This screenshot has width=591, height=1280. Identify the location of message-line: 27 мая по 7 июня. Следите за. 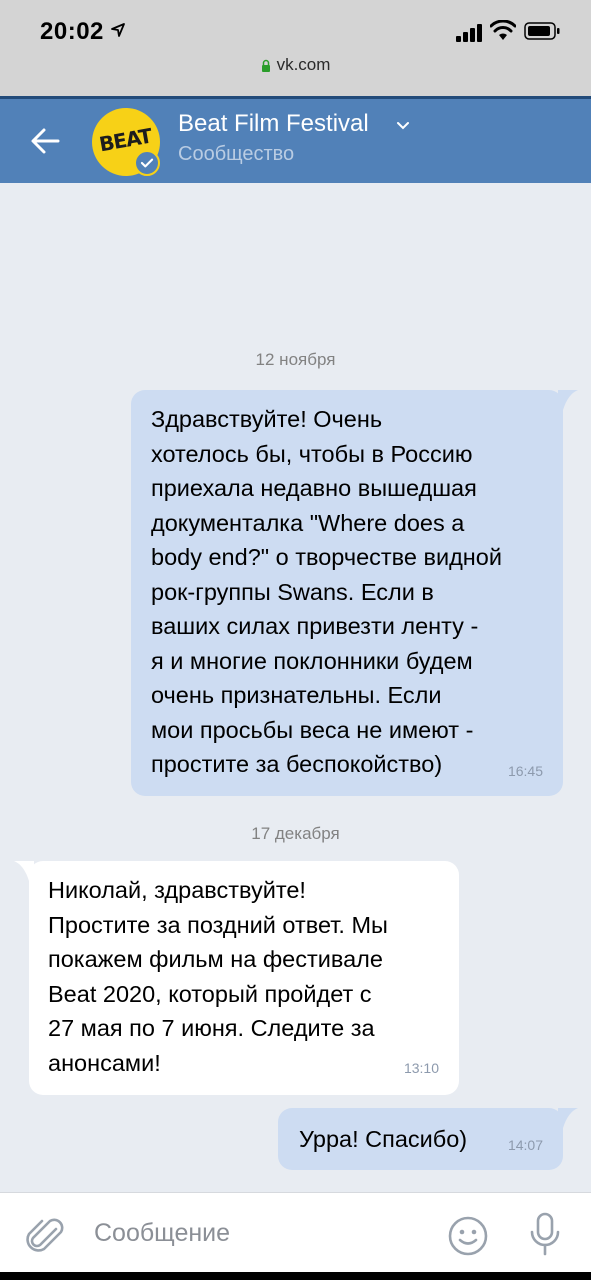
(211, 1028).